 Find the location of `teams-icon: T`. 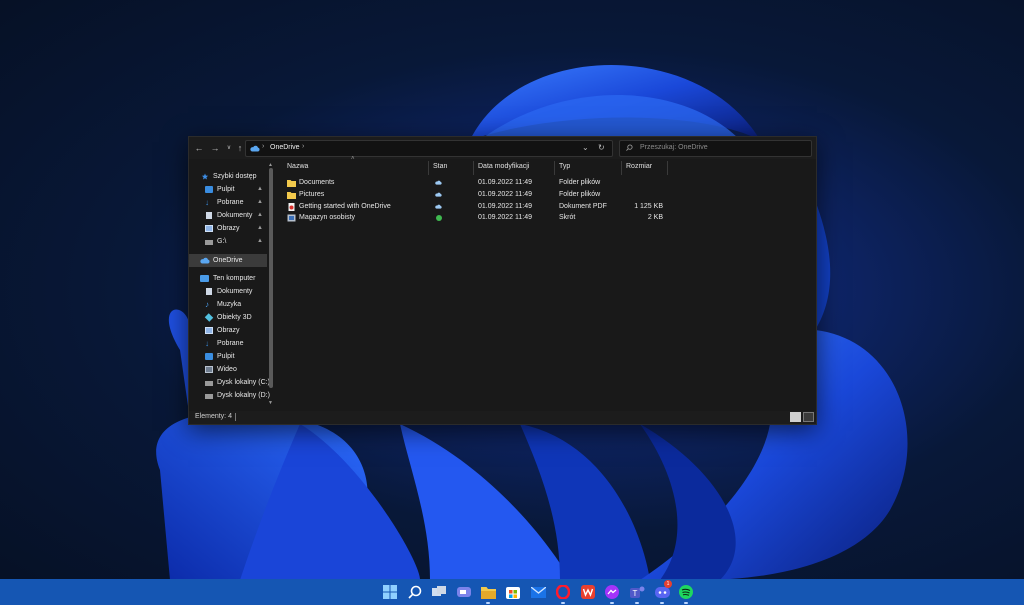

teams-icon: T is located at coordinates (637, 592).